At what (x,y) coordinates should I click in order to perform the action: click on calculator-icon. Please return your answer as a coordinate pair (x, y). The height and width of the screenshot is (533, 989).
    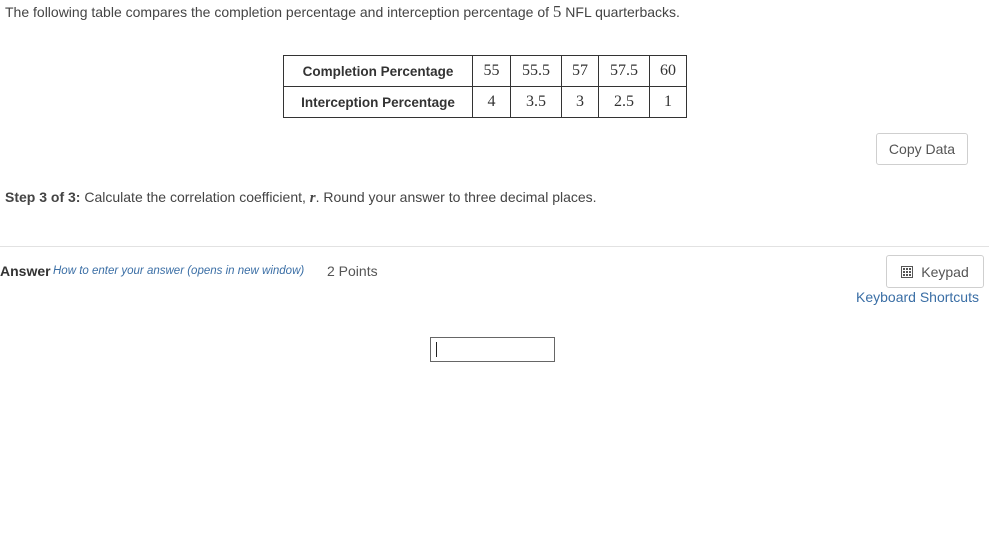
    Looking at the image, I should click on (907, 271).